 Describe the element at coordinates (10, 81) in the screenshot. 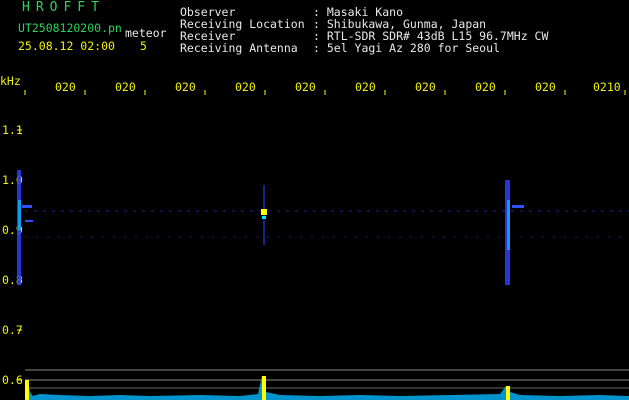

I see `freq-unit-label: kHz` at that location.